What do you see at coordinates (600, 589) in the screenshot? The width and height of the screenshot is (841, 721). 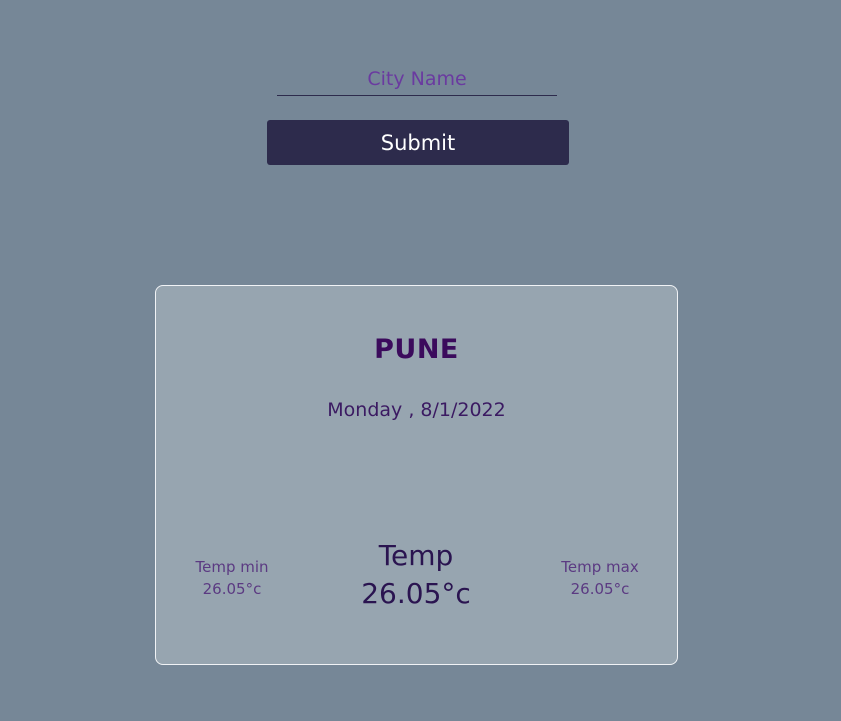 I see `temp-max-value: 26.05°c` at bounding box center [600, 589].